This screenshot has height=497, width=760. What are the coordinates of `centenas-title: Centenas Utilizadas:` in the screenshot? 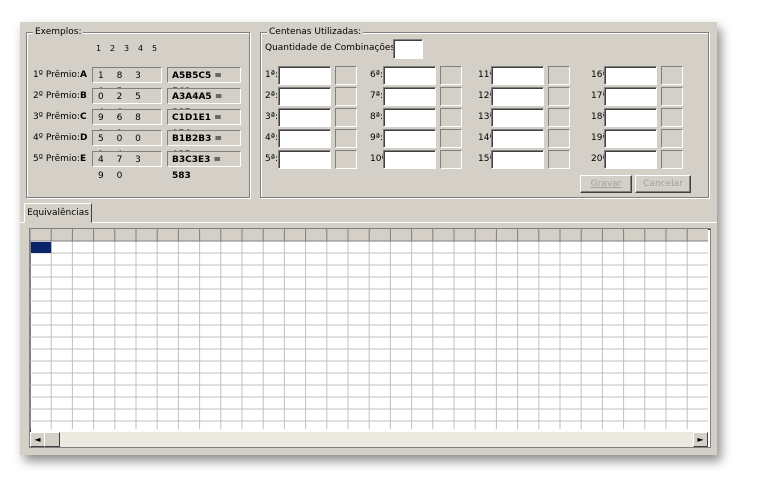 It's located at (315, 32).